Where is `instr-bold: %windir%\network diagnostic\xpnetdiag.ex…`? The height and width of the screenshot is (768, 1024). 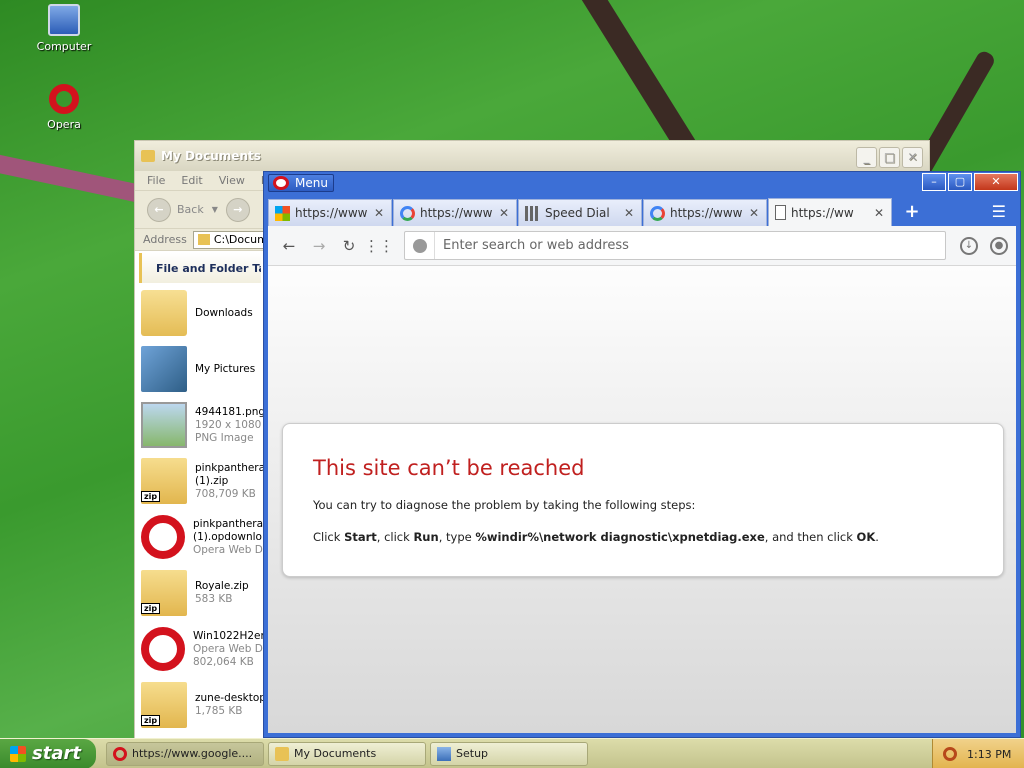 instr-bold: %windir%\network diagnostic\xpnetdiag.ex… is located at coordinates (620, 537).